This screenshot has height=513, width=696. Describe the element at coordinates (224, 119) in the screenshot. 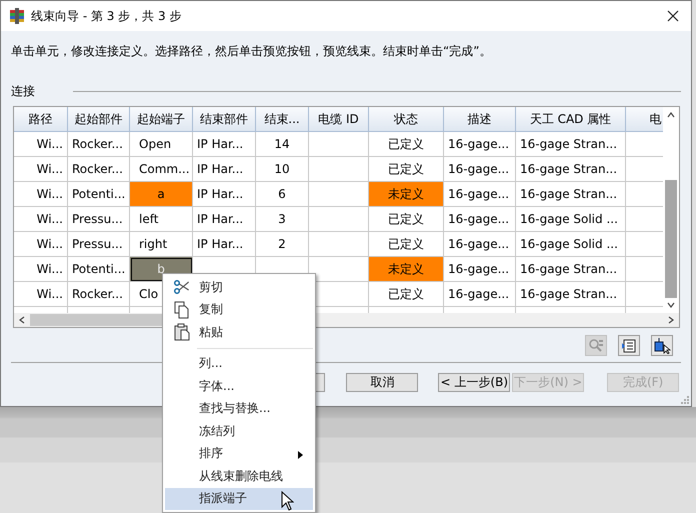

I see `column-header: 结束部件` at that location.